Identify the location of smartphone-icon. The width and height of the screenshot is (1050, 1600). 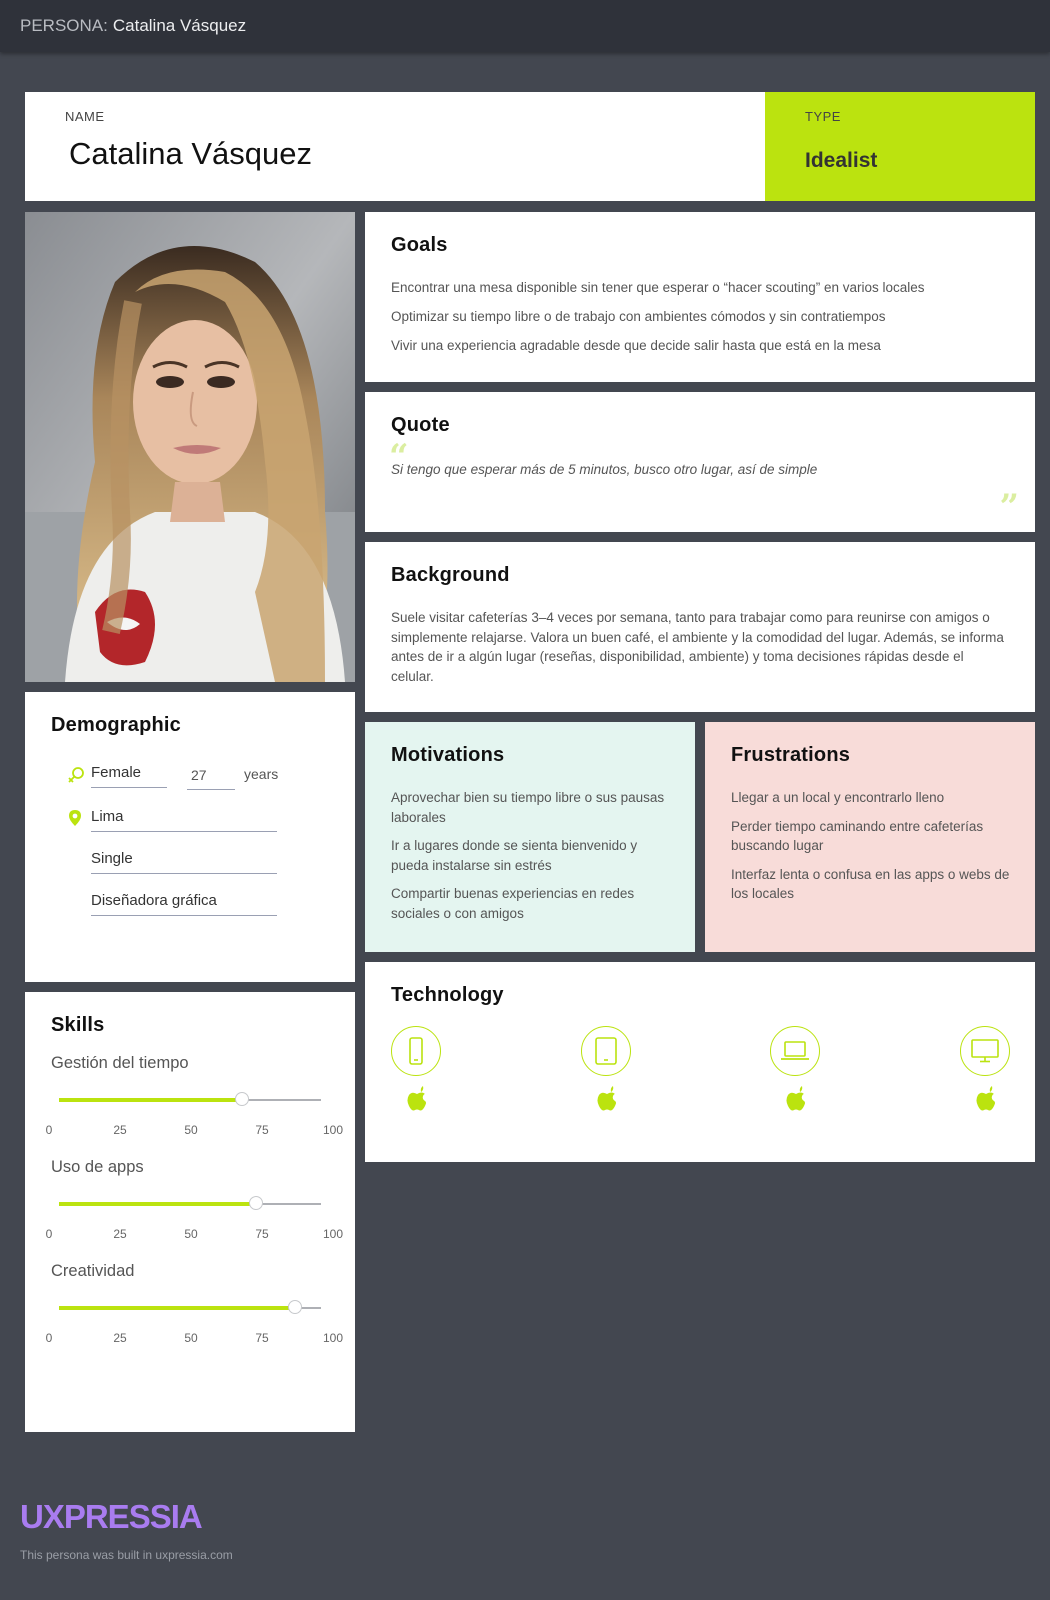
(416, 1051).